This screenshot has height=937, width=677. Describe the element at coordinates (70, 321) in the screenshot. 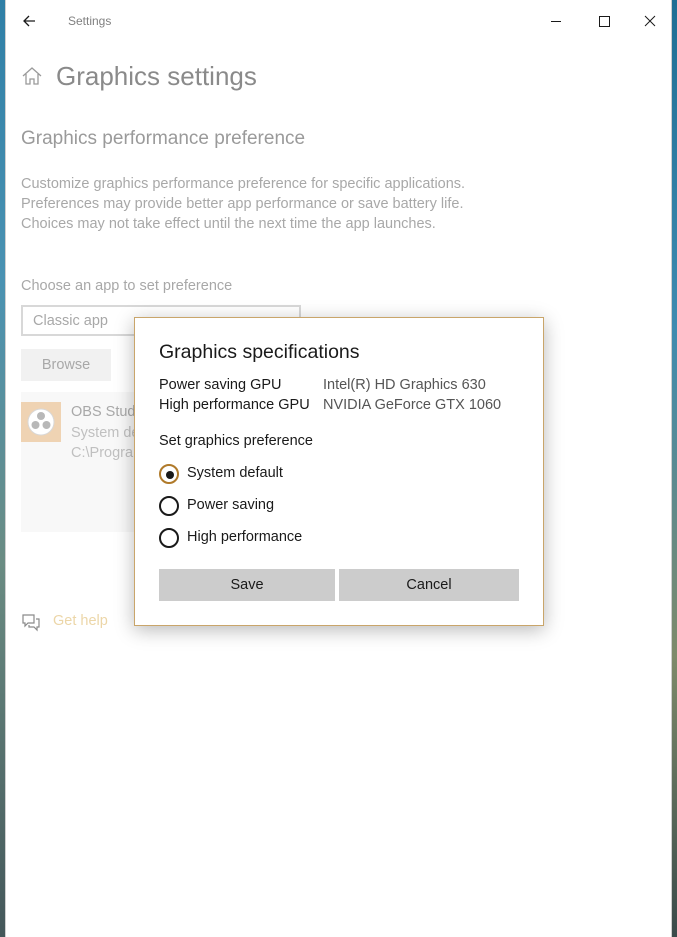

I see `app-type-value: Classic app` at that location.